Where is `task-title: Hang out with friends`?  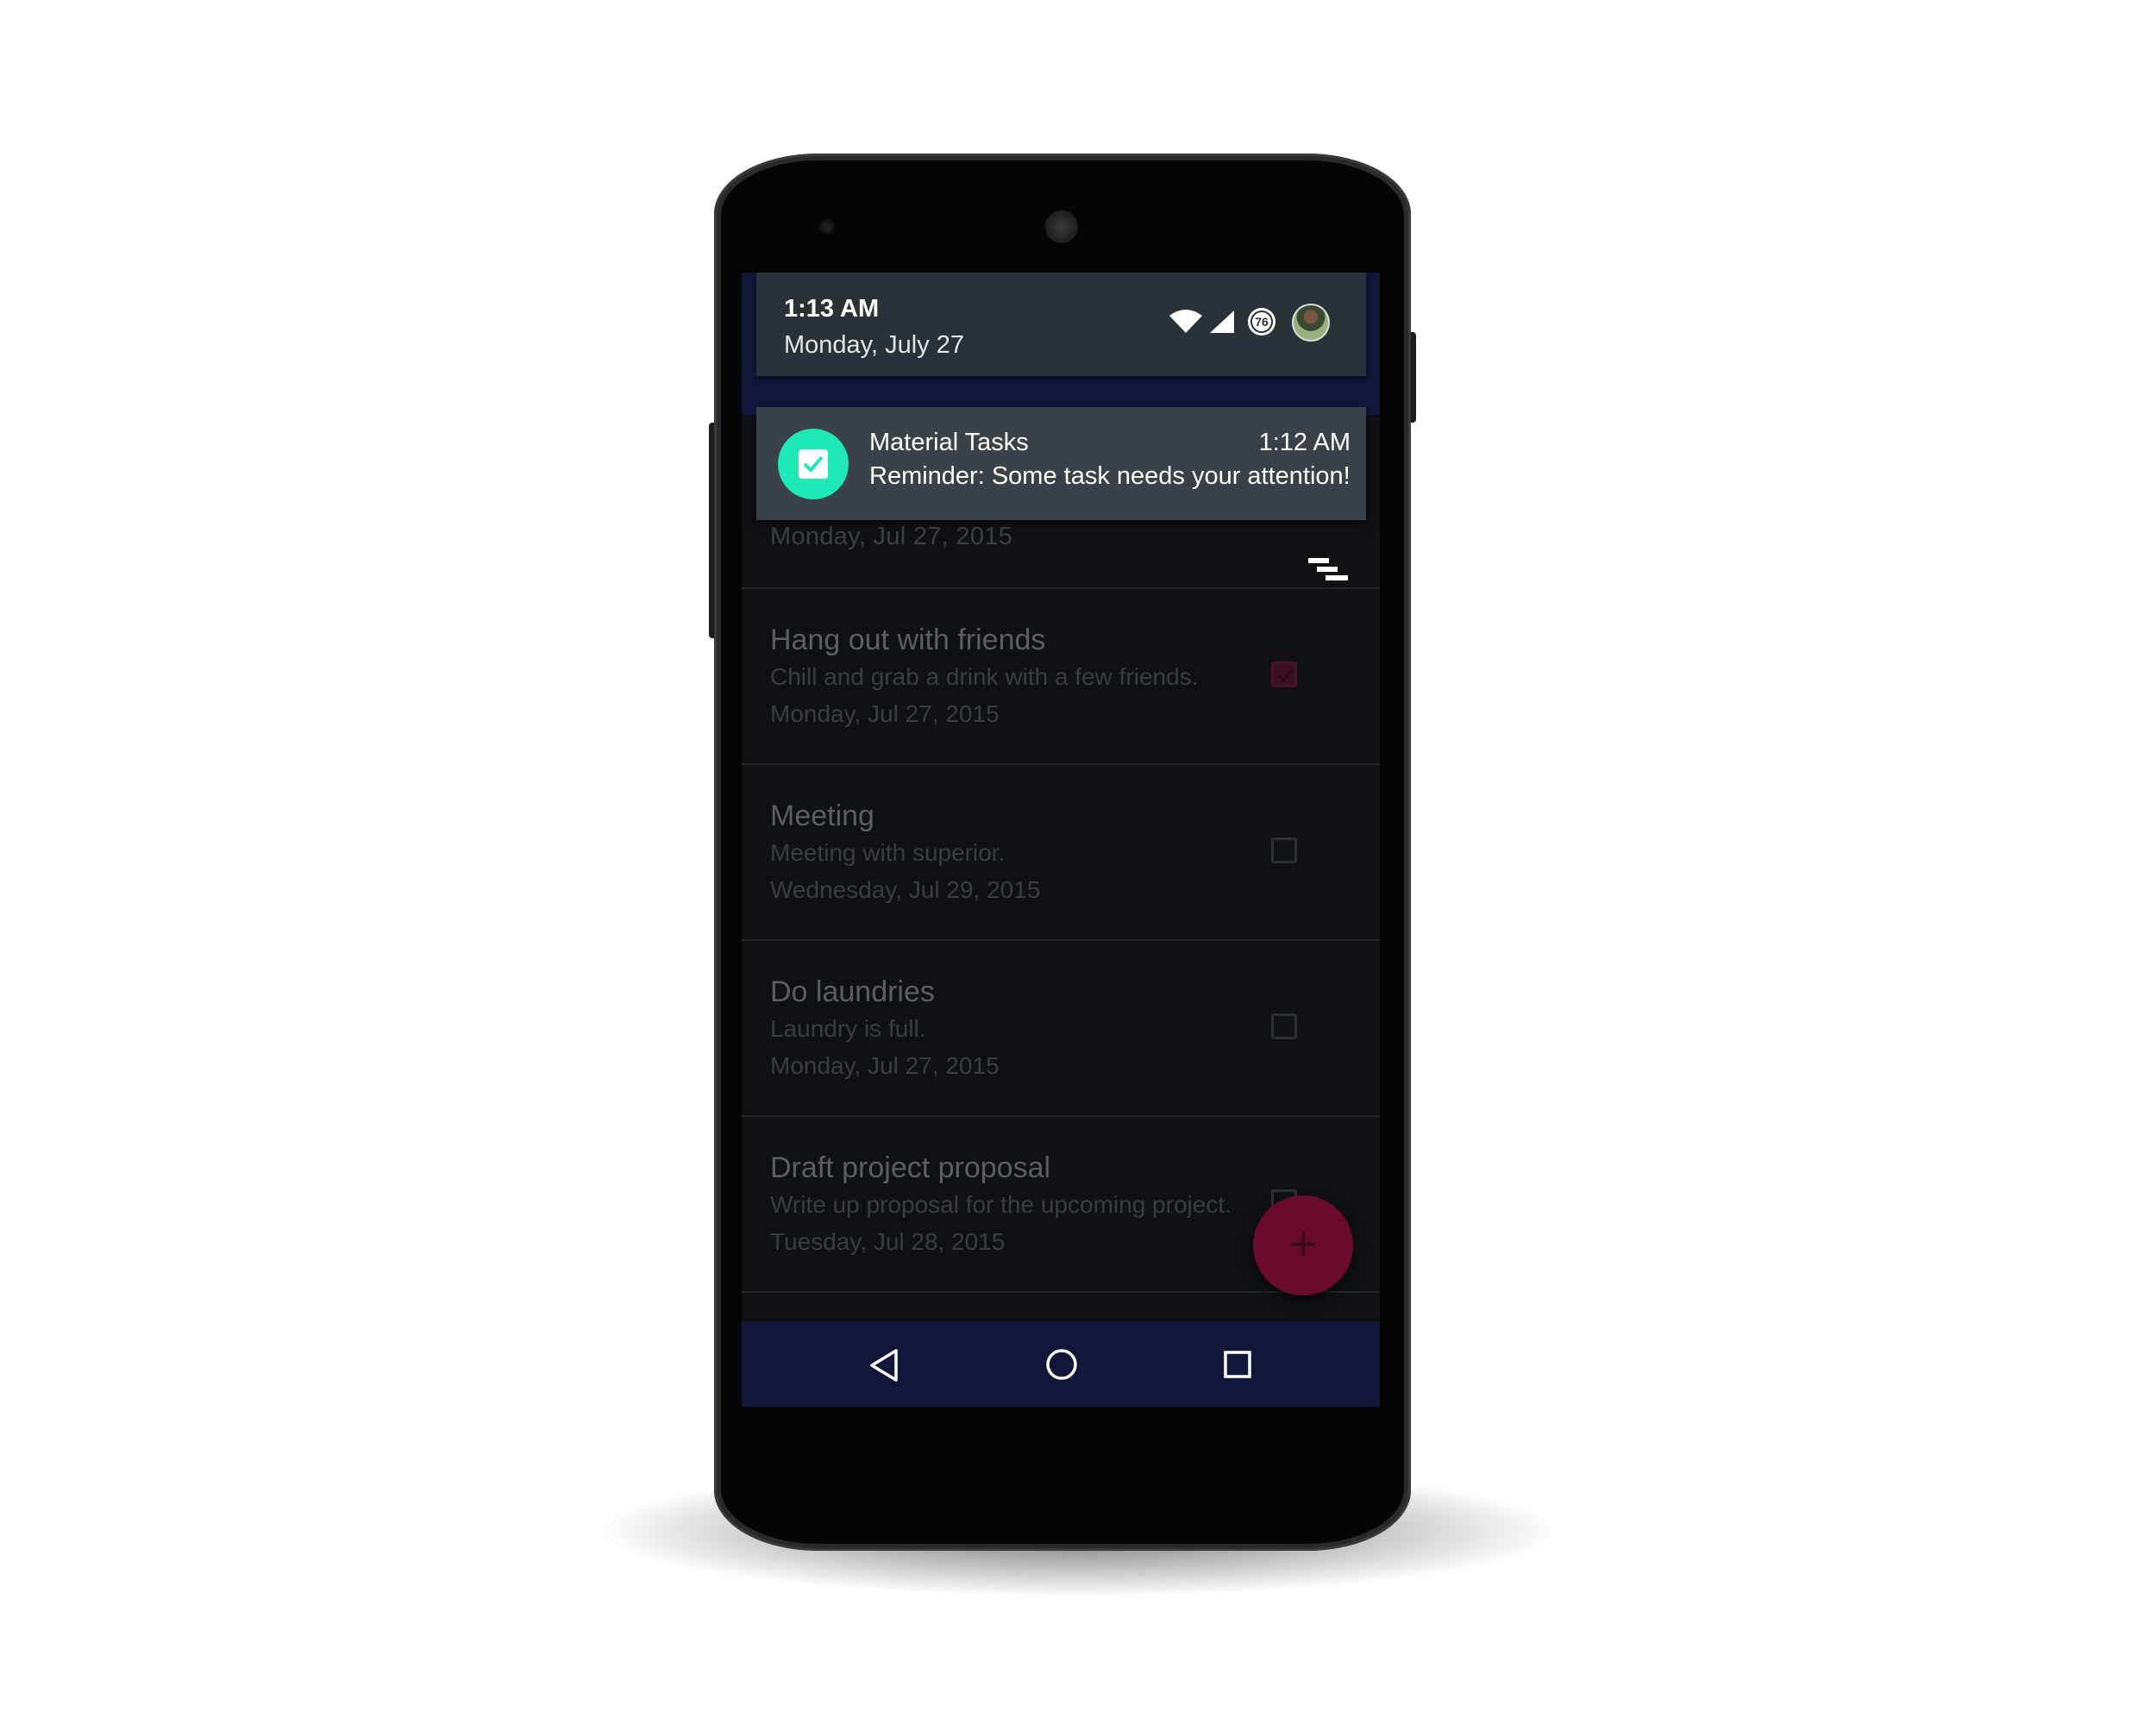
task-title: Hang out with friends is located at coordinates (908, 640).